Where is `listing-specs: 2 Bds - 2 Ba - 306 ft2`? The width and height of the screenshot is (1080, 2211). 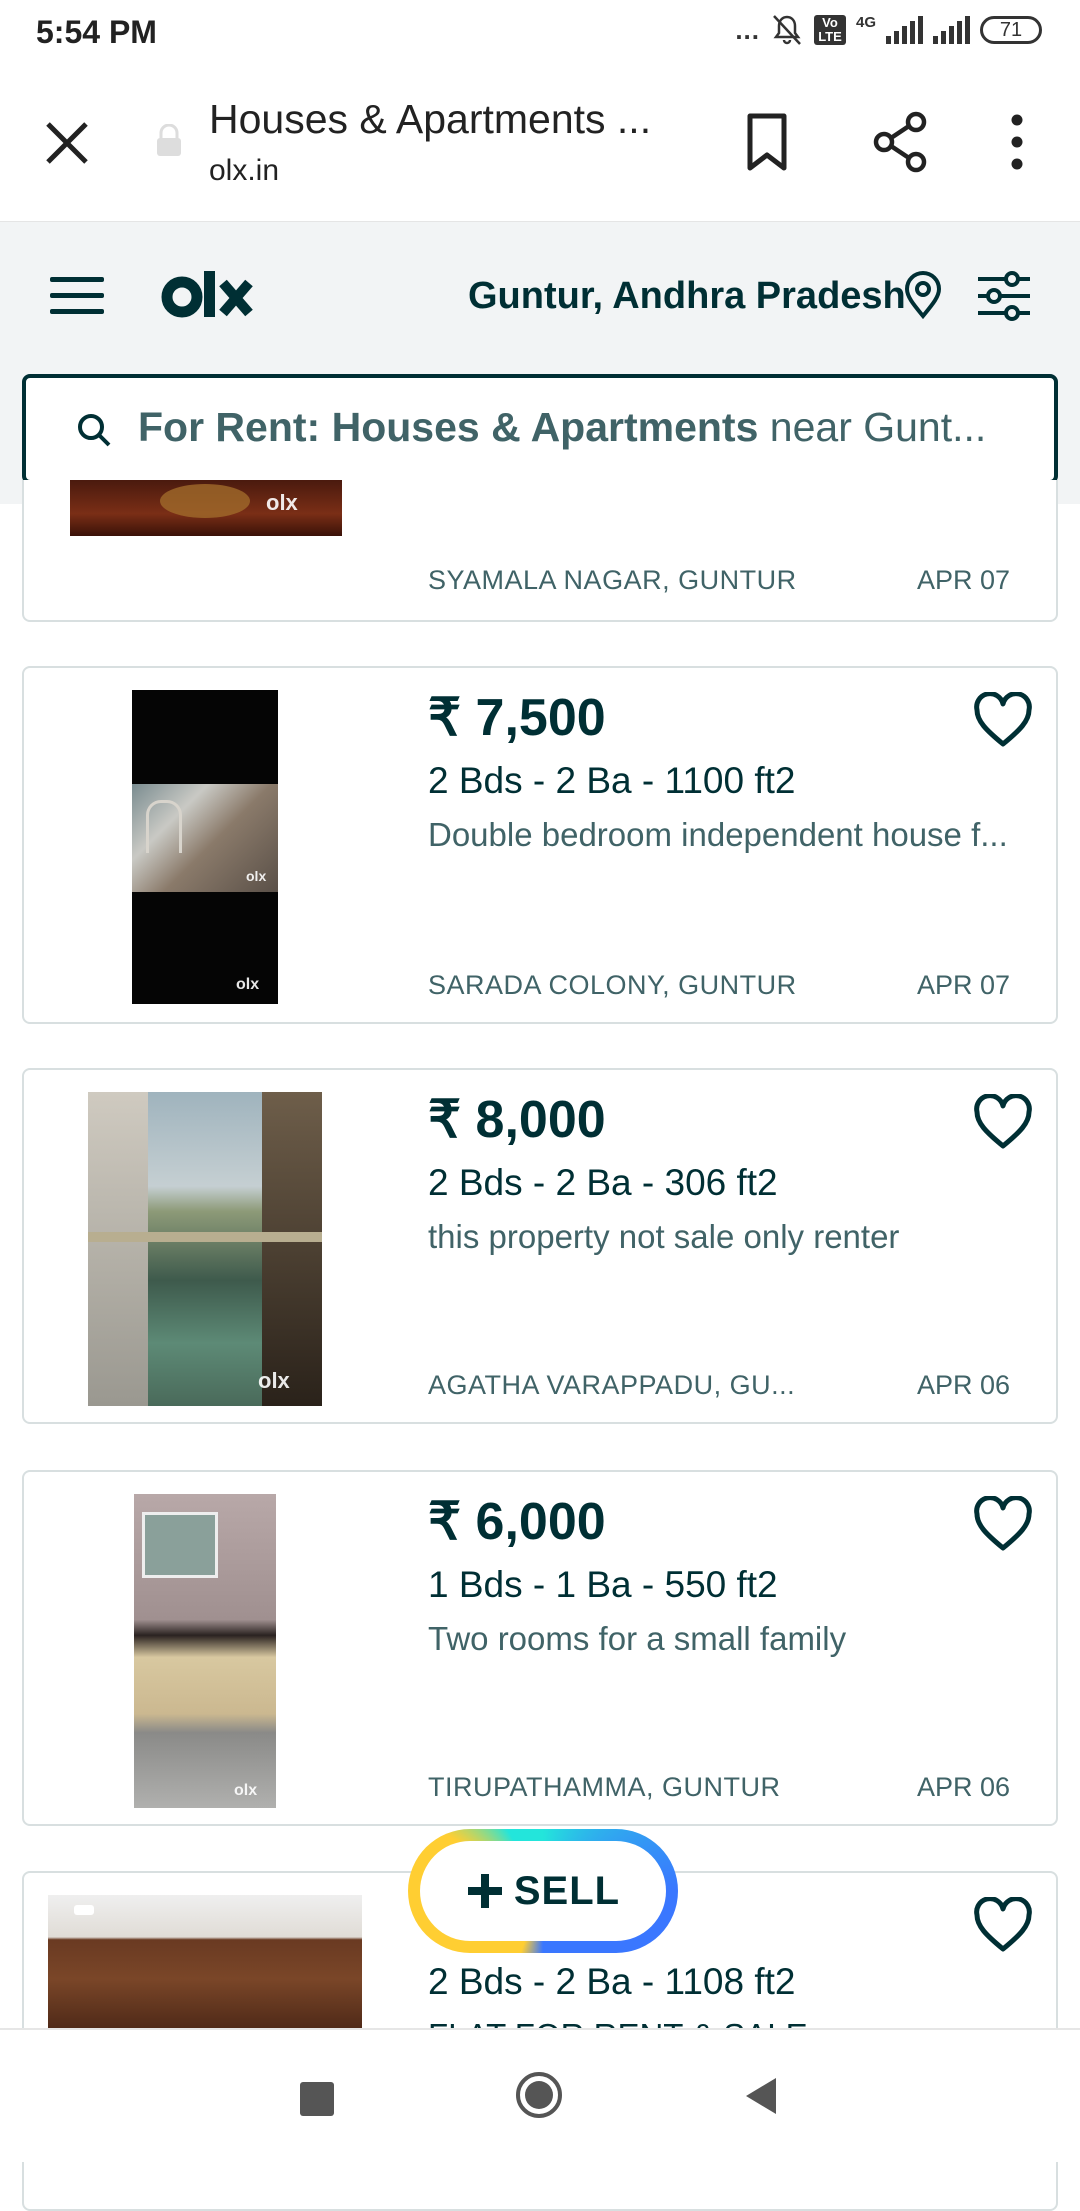 listing-specs: 2 Bds - 2 Ba - 306 ft2 is located at coordinates (603, 1182).